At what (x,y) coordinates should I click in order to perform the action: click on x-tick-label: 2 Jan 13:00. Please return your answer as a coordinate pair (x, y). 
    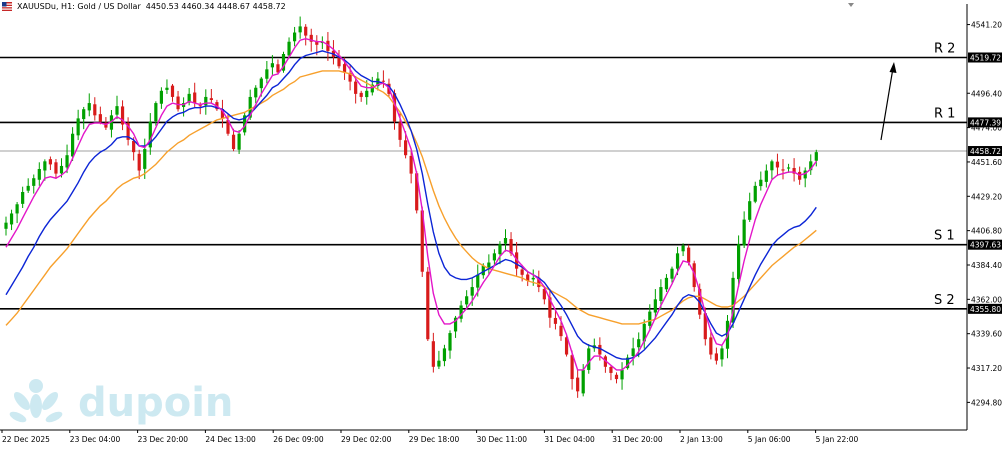
    Looking at the image, I should click on (701, 439).